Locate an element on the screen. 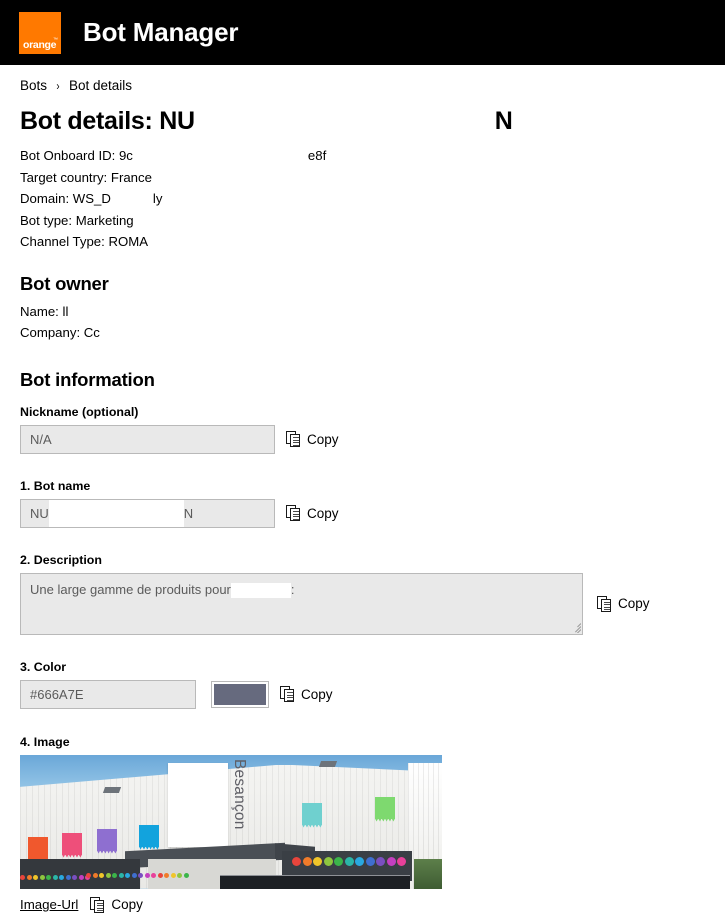  image-besancon-text: Besançon is located at coordinates (239, 794).